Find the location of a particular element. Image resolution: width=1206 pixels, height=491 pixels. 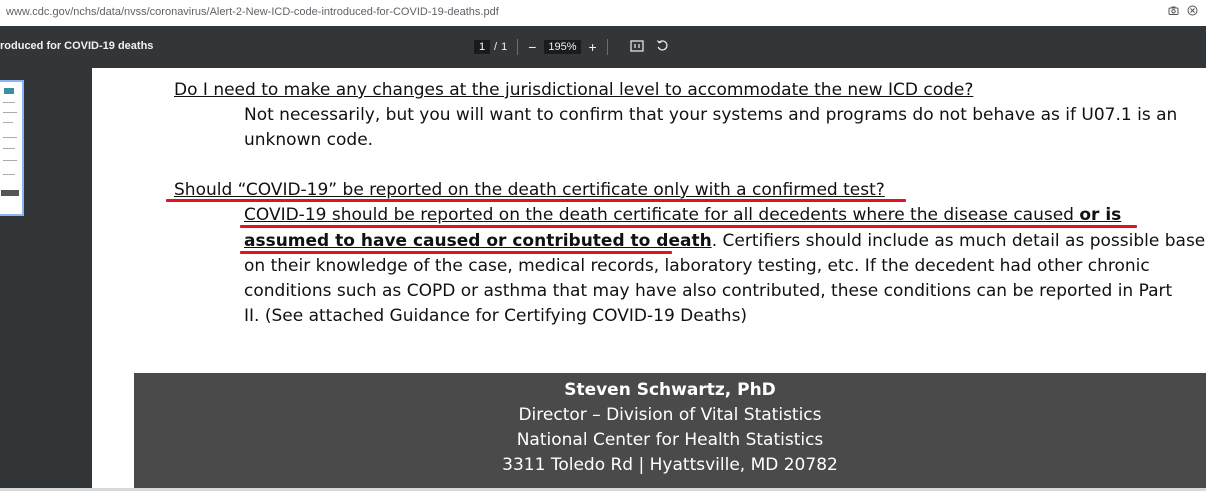

signatory-title: Director – Division of Vital Statistics is located at coordinates (670, 415).